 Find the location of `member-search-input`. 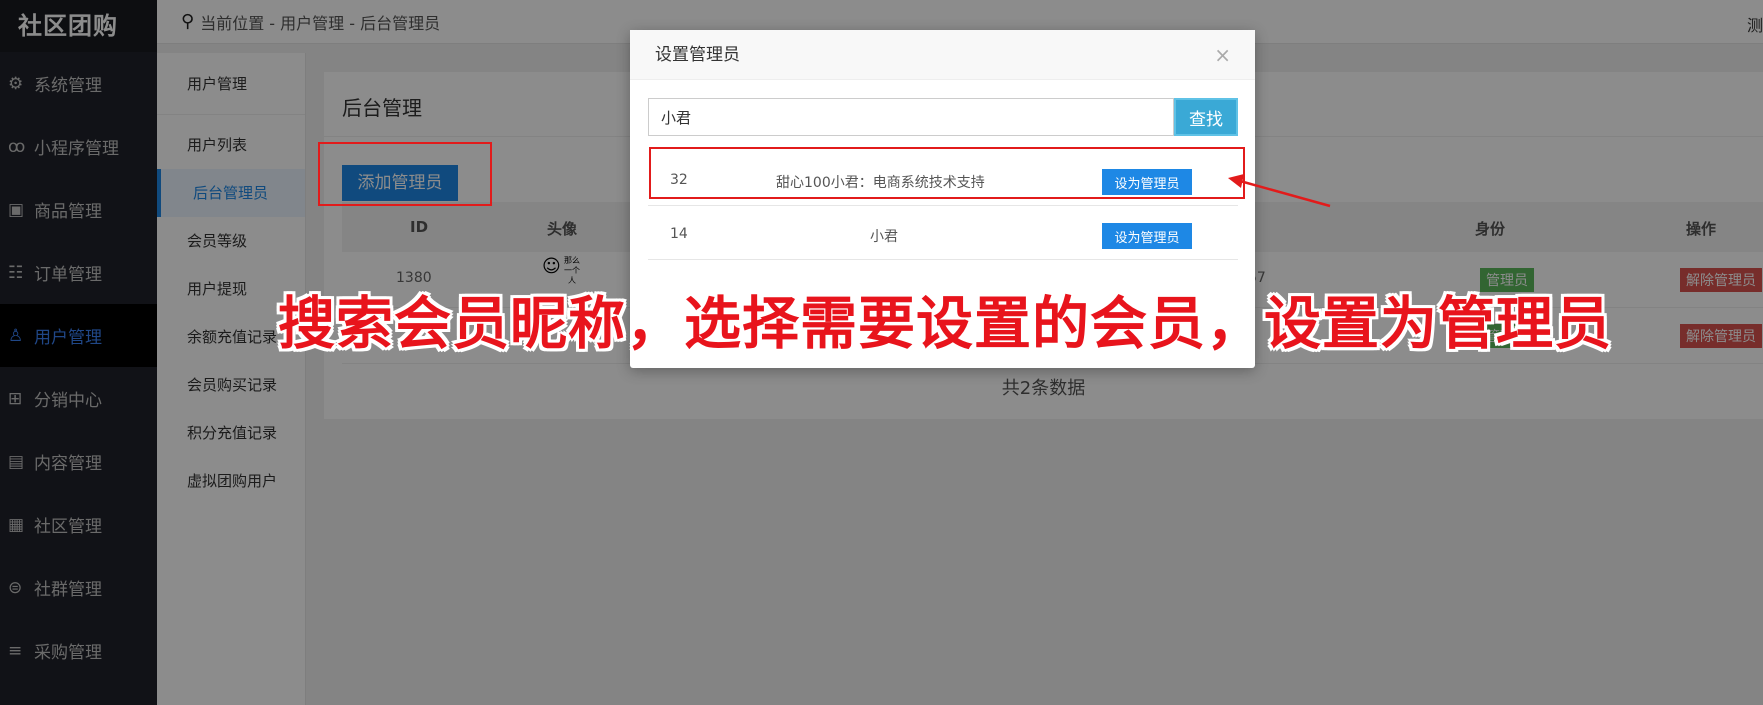

member-search-input is located at coordinates (911, 117).